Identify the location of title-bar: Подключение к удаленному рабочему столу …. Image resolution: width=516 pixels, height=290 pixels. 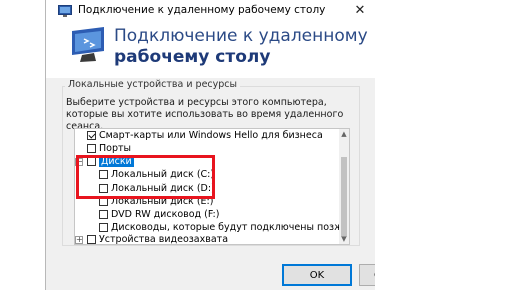
(210, 11).